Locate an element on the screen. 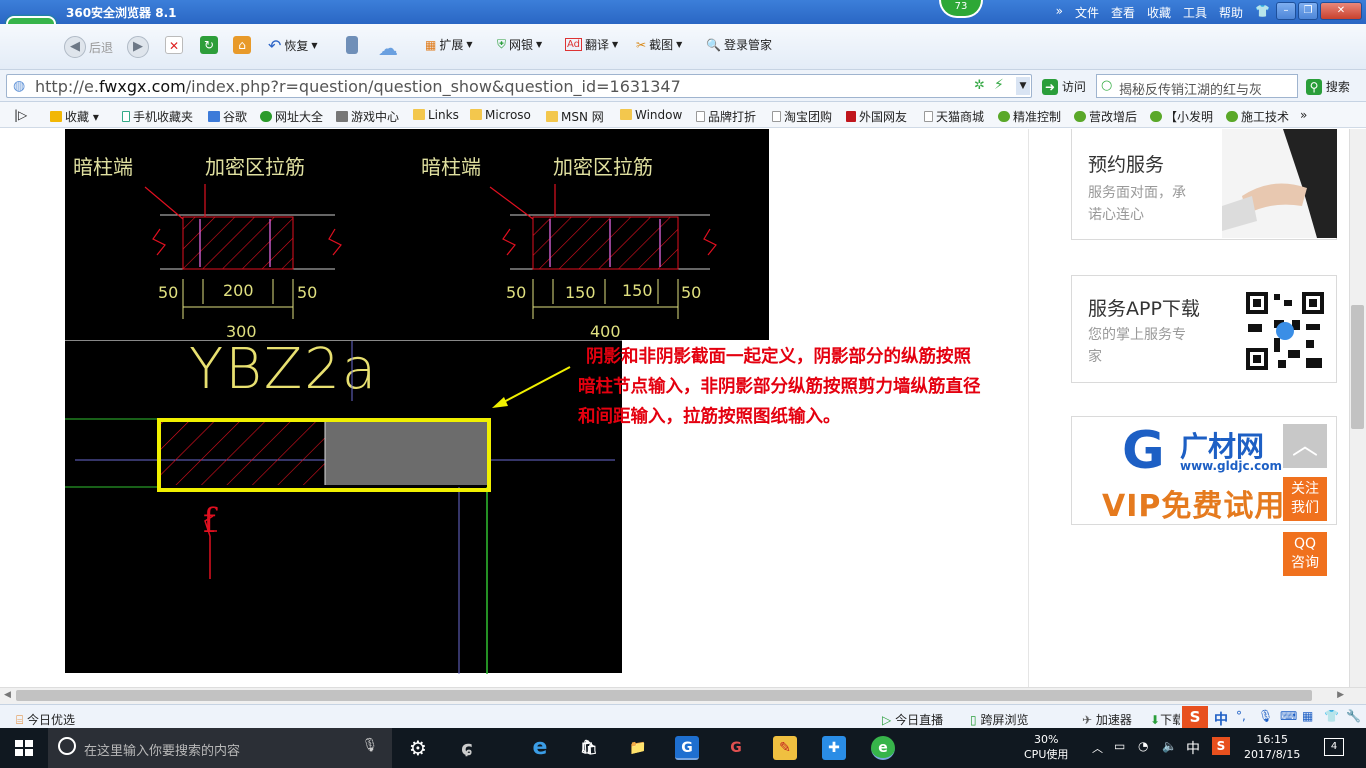 This screenshot has height=768, width=1366. fav-links: Links is located at coordinates (436, 115).